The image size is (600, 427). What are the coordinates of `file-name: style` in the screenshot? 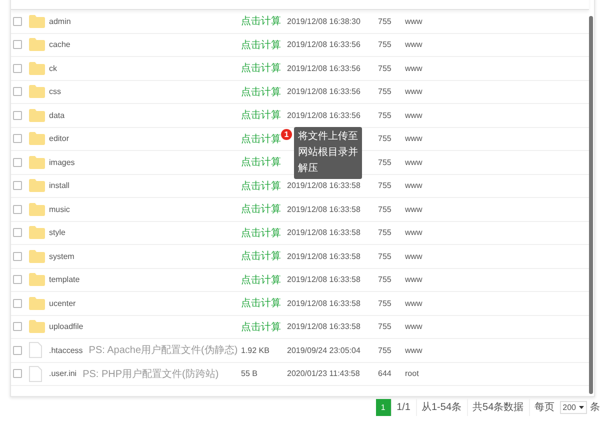 It's located at (57, 233).